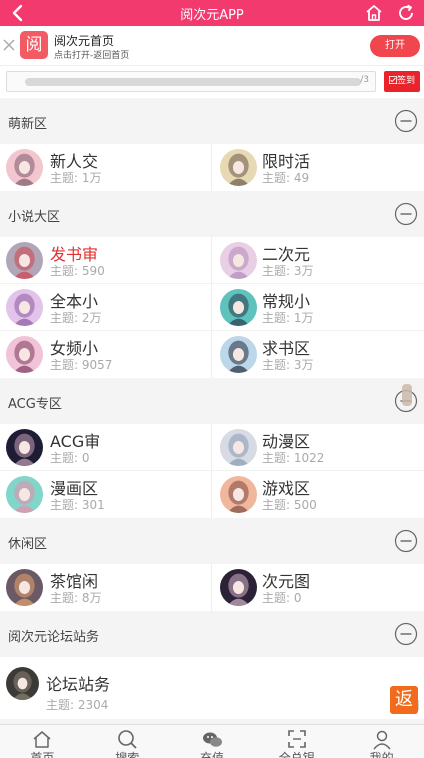 This screenshot has height=758, width=424. I want to click on sign-in-button: 签到, so click(402, 81).